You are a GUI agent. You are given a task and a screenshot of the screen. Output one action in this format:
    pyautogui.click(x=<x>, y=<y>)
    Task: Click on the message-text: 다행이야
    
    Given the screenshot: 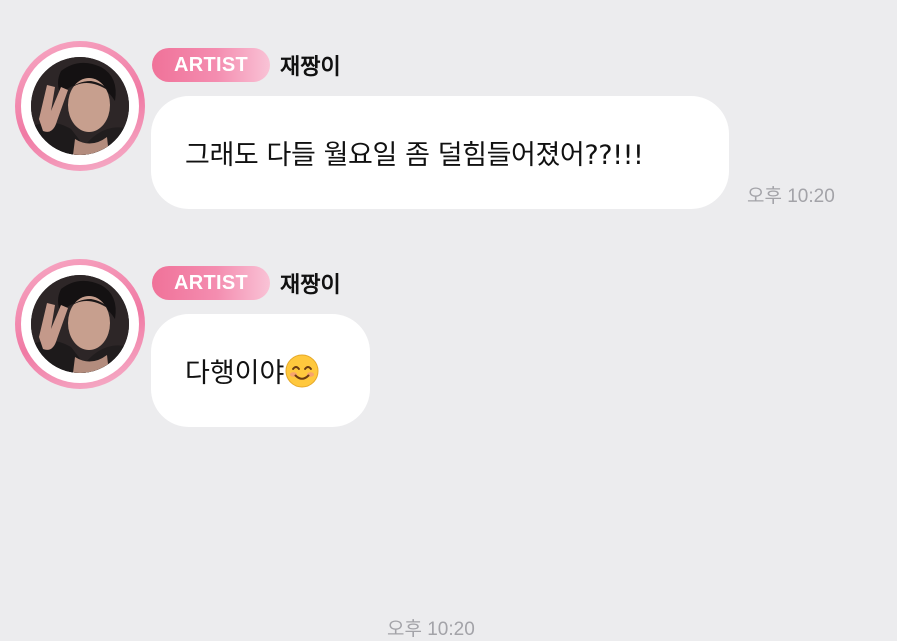 What is the action you would take?
    pyautogui.click(x=235, y=373)
    